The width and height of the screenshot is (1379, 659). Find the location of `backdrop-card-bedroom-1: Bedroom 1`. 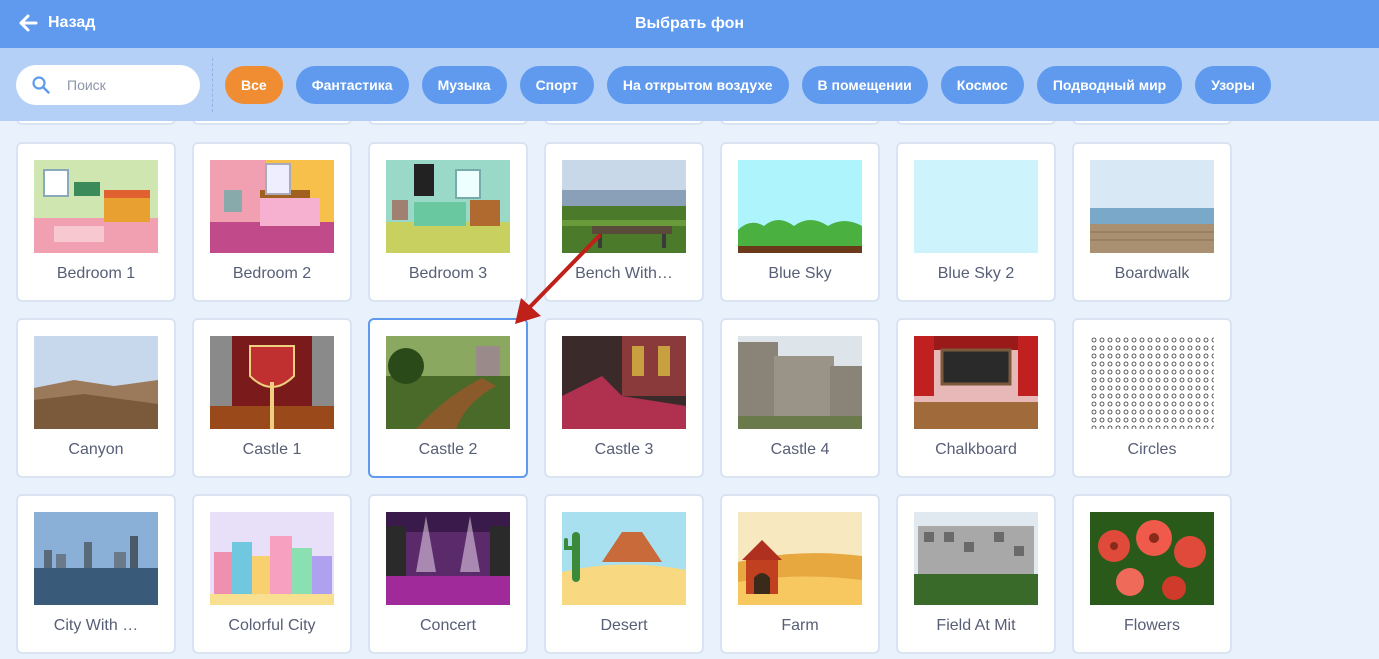

backdrop-card-bedroom-1: Bedroom 1 is located at coordinates (96, 222).